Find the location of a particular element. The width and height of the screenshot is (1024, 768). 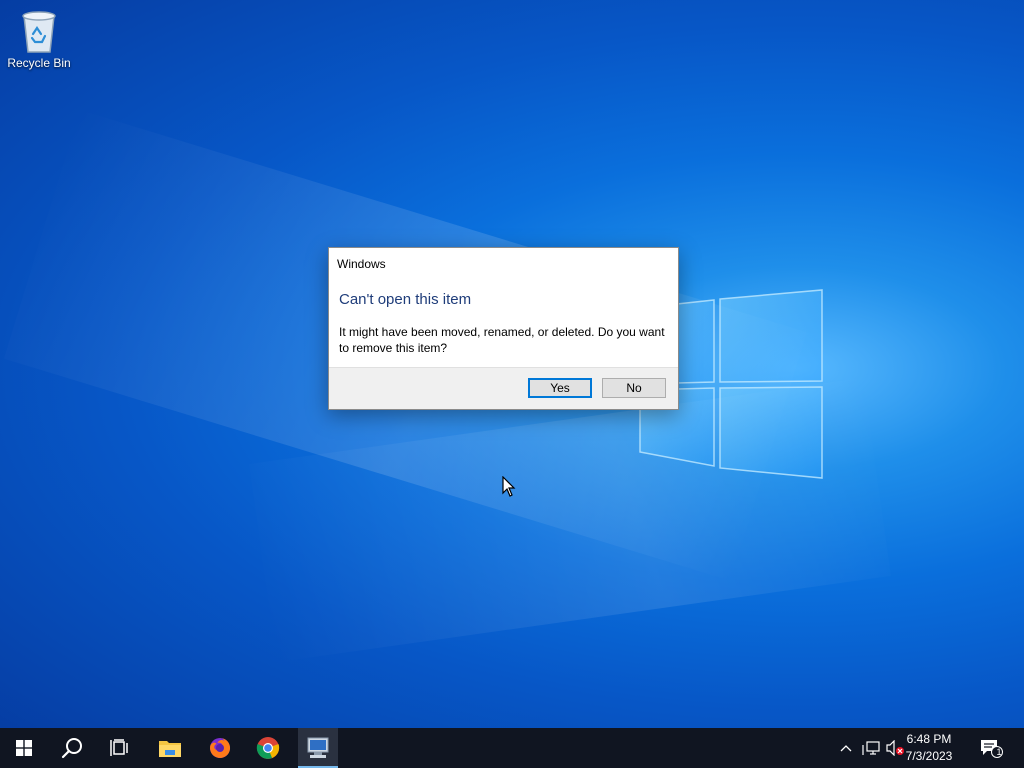

taskbar-app-chrome is located at coordinates (268, 748).